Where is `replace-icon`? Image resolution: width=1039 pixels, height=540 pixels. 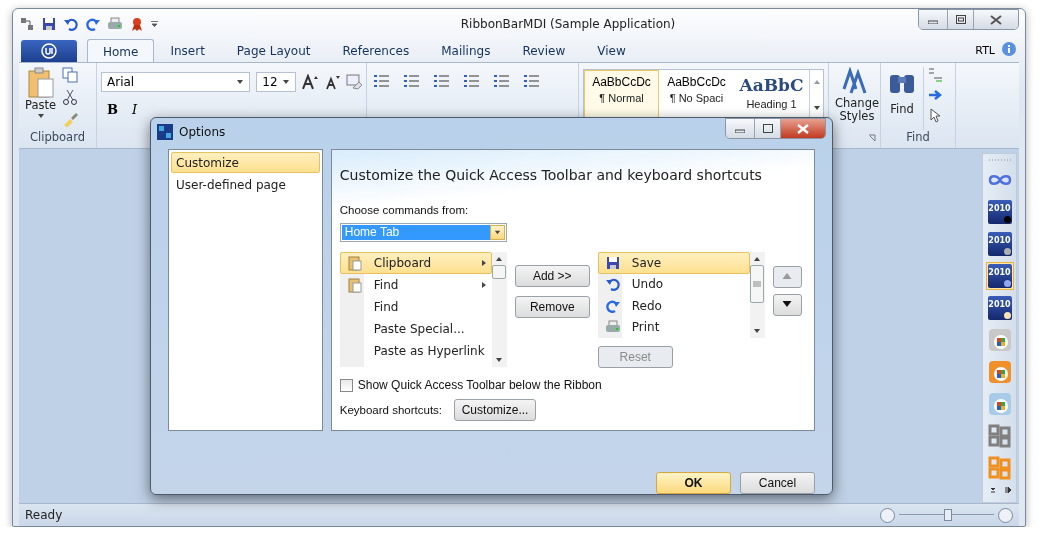 replace-icon is located at coordinates (935, 75).